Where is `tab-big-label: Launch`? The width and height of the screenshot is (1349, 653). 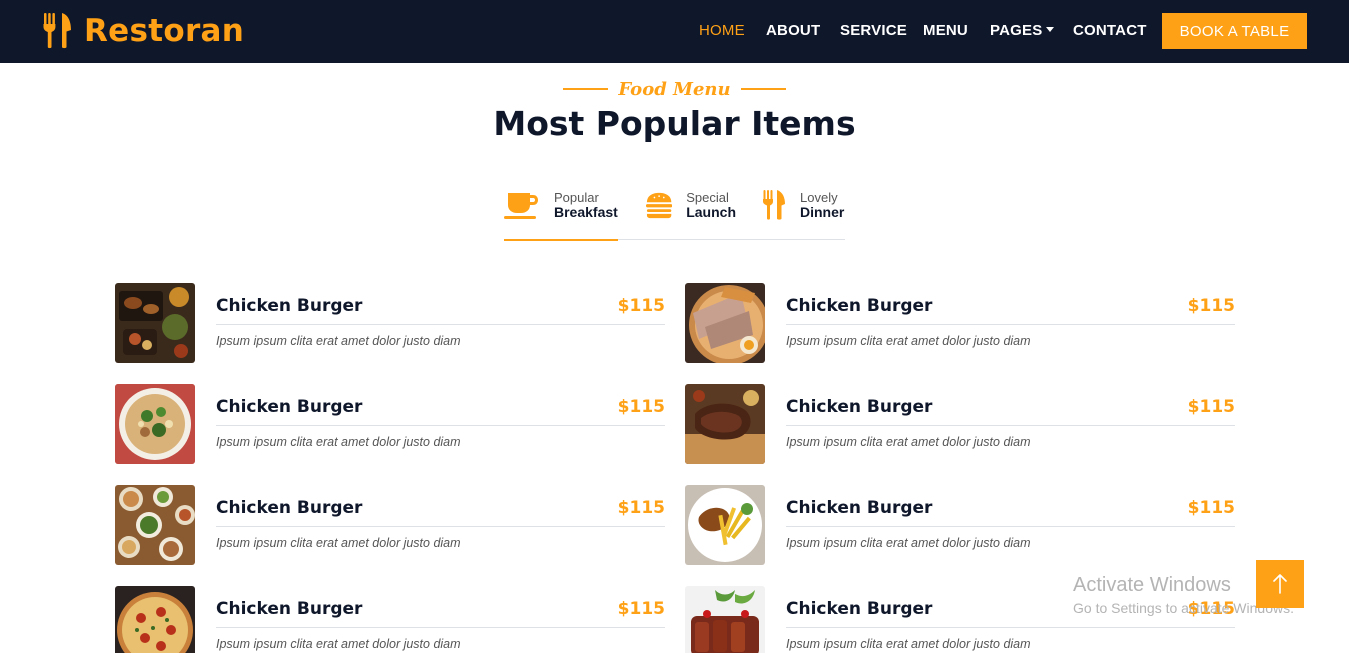 tab-big-label: Launch is located at coordinates (711, 212).